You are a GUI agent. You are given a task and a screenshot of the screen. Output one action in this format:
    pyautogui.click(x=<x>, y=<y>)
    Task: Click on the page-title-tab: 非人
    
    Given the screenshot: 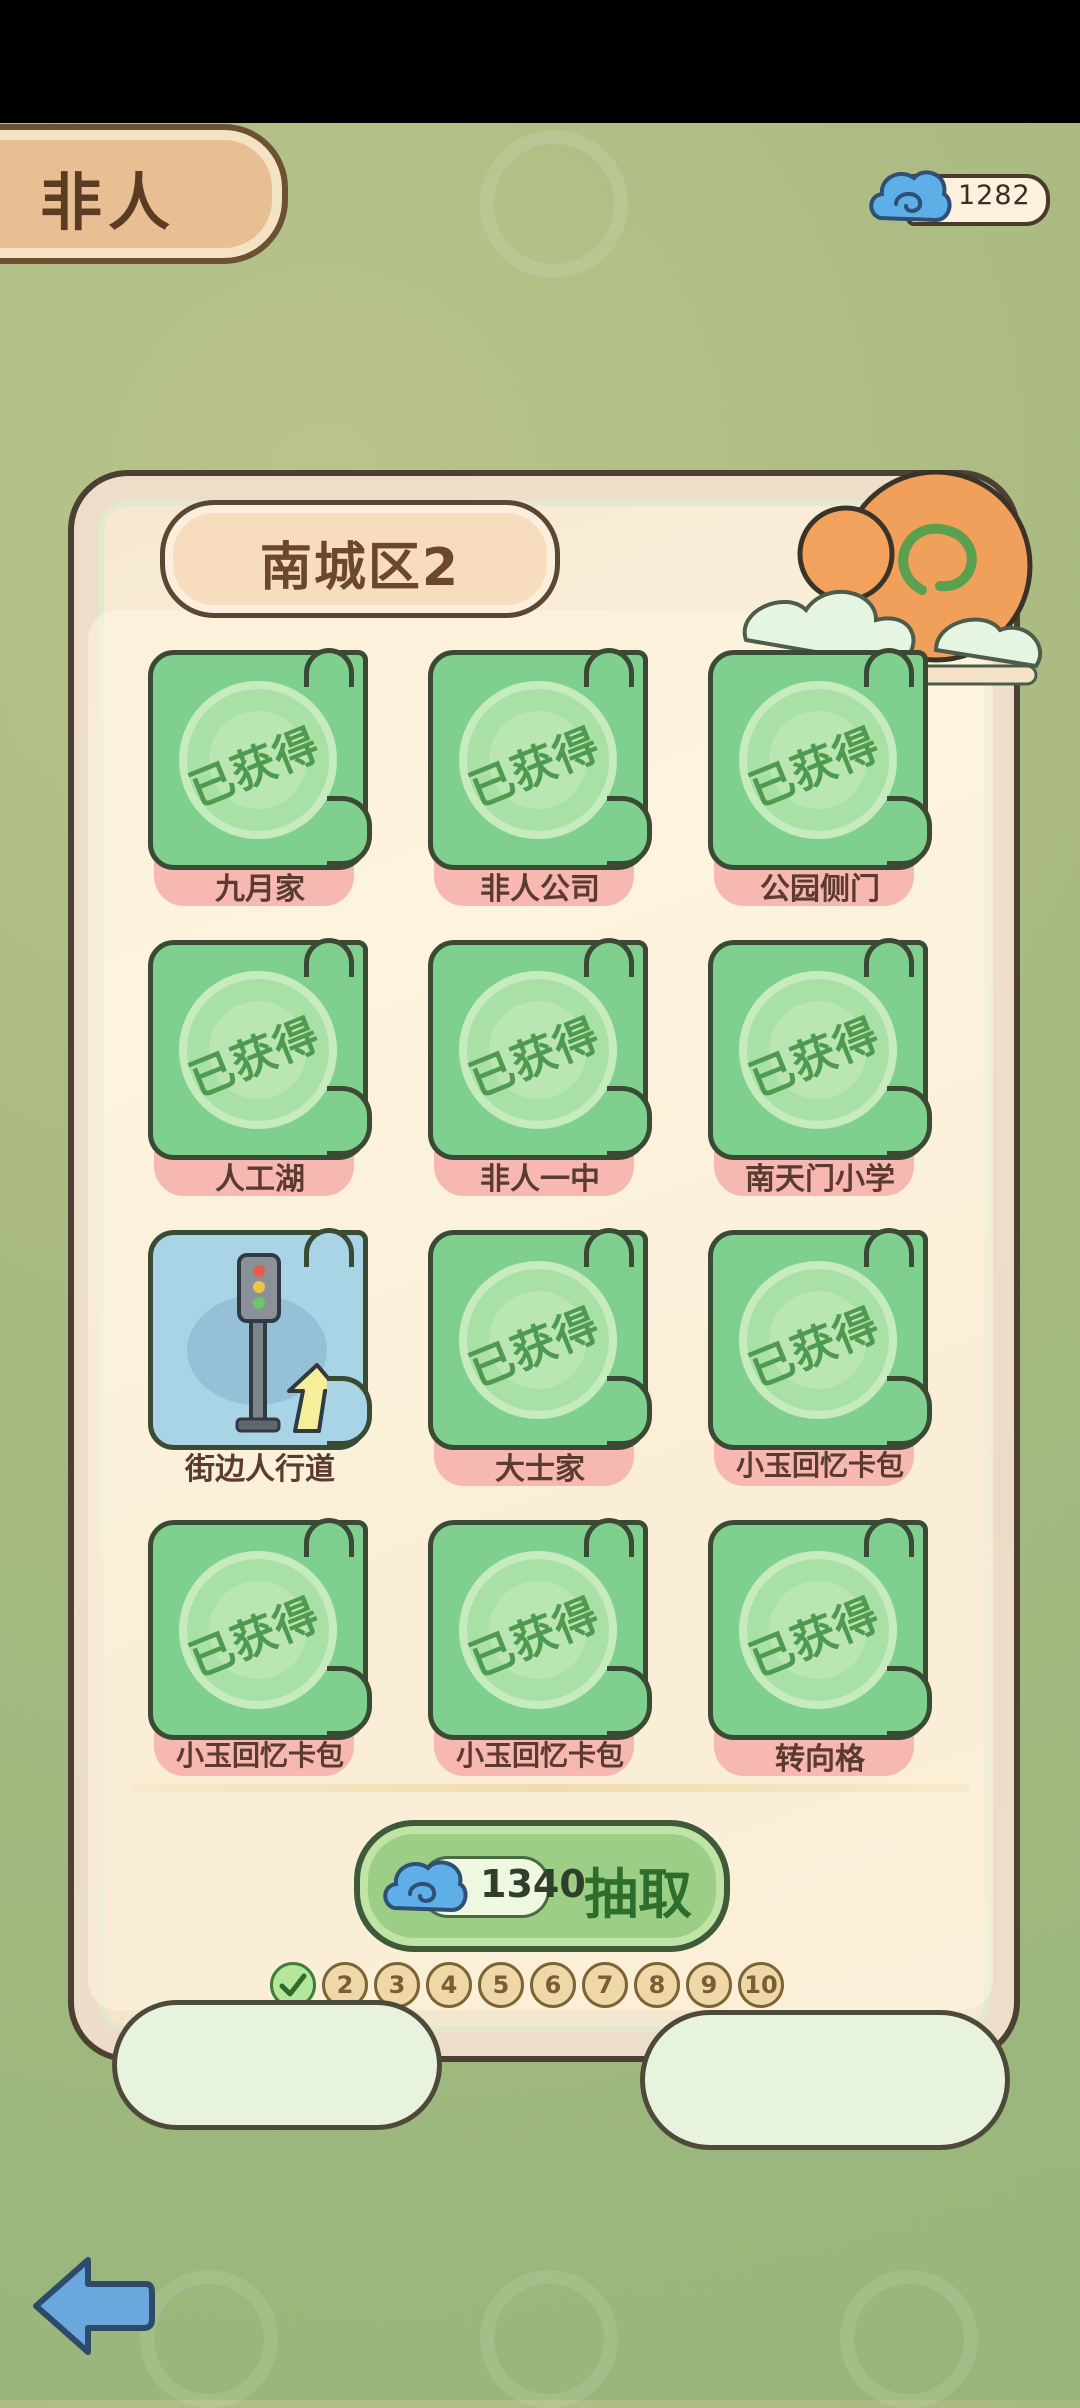 What is the action you would take?
    pyautogui.click(x=144, y=194)
    